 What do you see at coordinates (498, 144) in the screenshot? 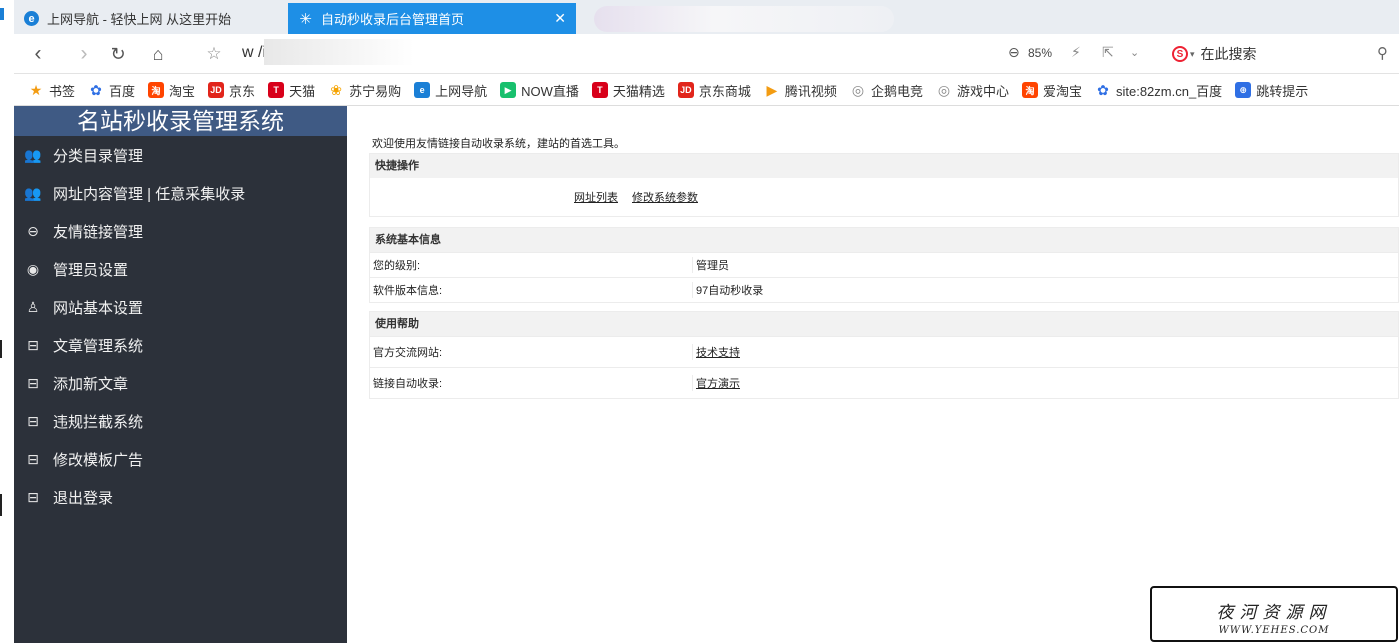
I see `welcome-text: 欢迎使用友情链接自动收录系统，建站的首选工具。` at bounding box center [498, 144].